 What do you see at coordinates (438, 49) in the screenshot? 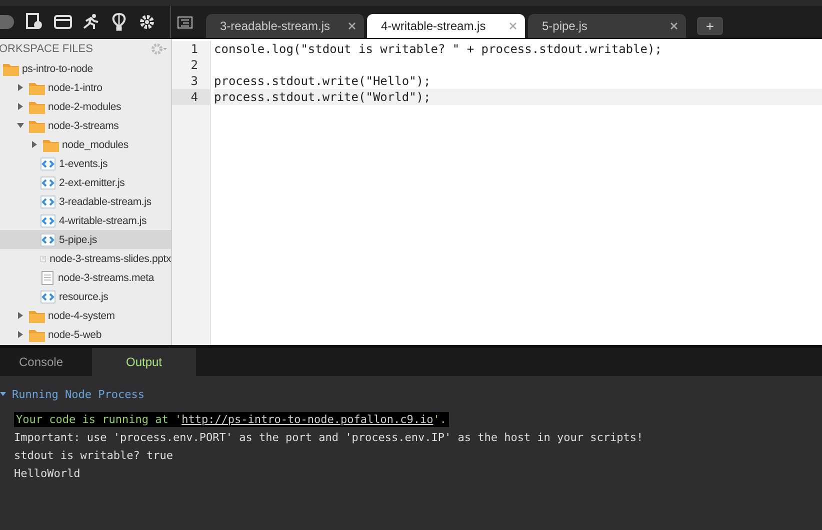
I see `code-line: console.log("stdout is writable? " + process.stdout.writable);` at bounding box center [438, 49].